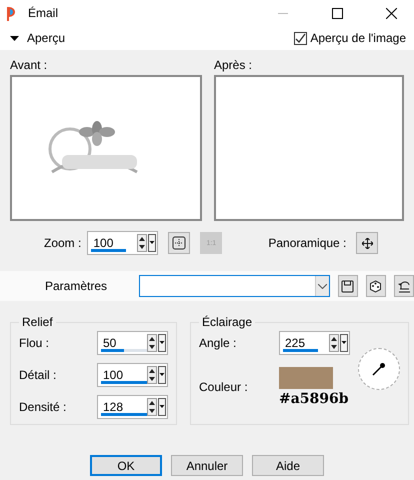  I want to click on pan-button, so click(367, 243).